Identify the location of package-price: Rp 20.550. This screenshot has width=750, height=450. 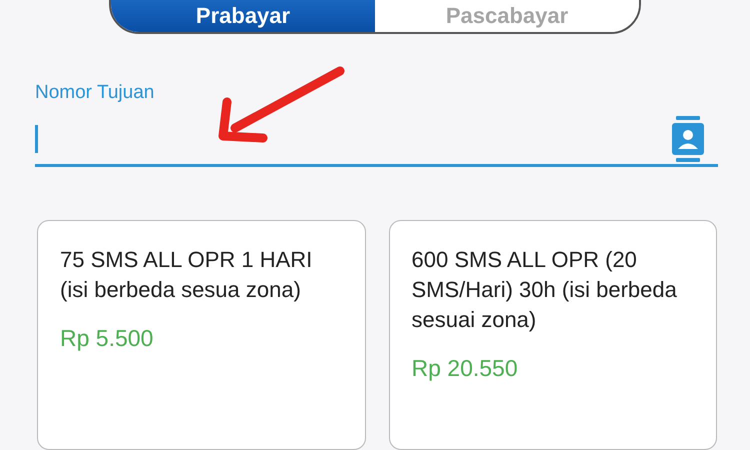
(465, 368).